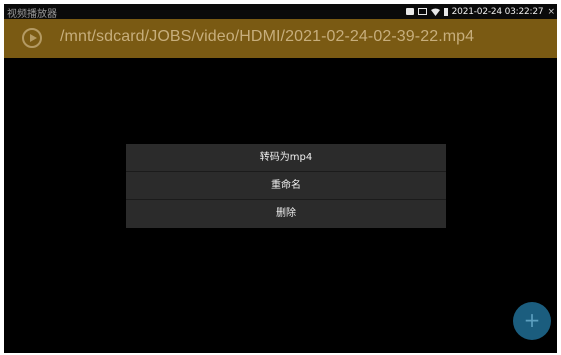 The image size is (561, 355). I want to click on menu-item-delete: 删除, so click(286, 214).